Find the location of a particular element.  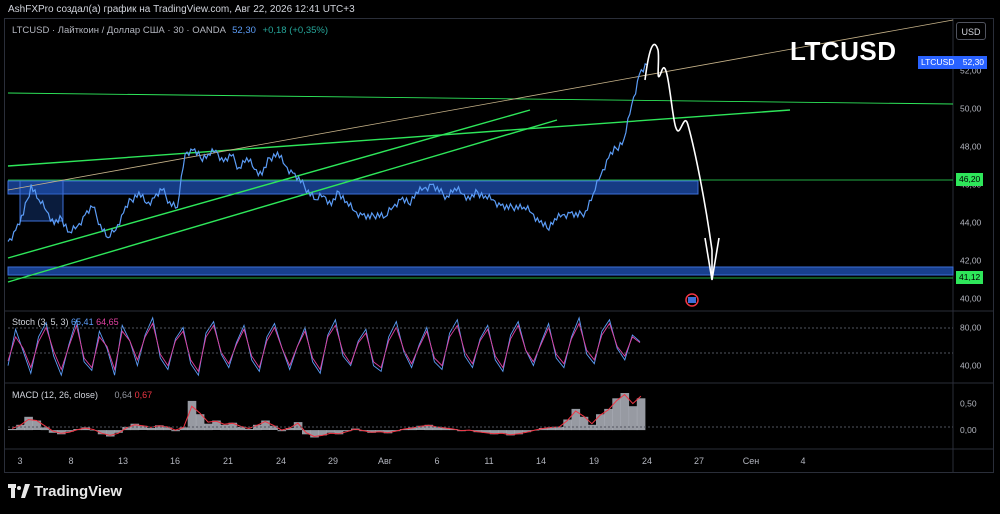

tradingview-logo-text: TradingView is located at coordinates (78, 491).